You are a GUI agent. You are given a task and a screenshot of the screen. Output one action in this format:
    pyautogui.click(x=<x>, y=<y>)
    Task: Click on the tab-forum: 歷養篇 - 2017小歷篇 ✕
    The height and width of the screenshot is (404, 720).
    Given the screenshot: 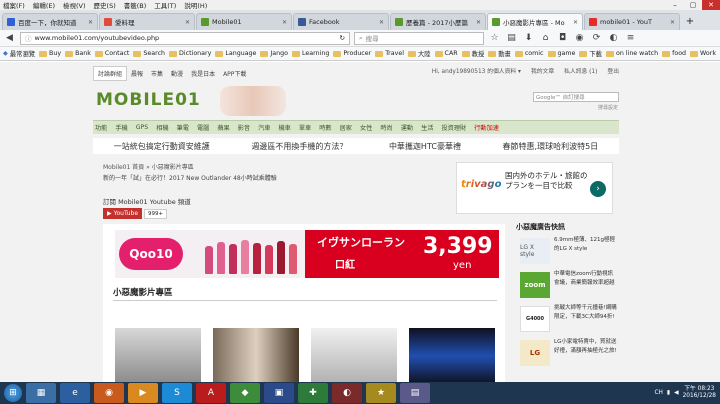 What is the action you would take?
    pyautogui.click(x=438, y=21)
    